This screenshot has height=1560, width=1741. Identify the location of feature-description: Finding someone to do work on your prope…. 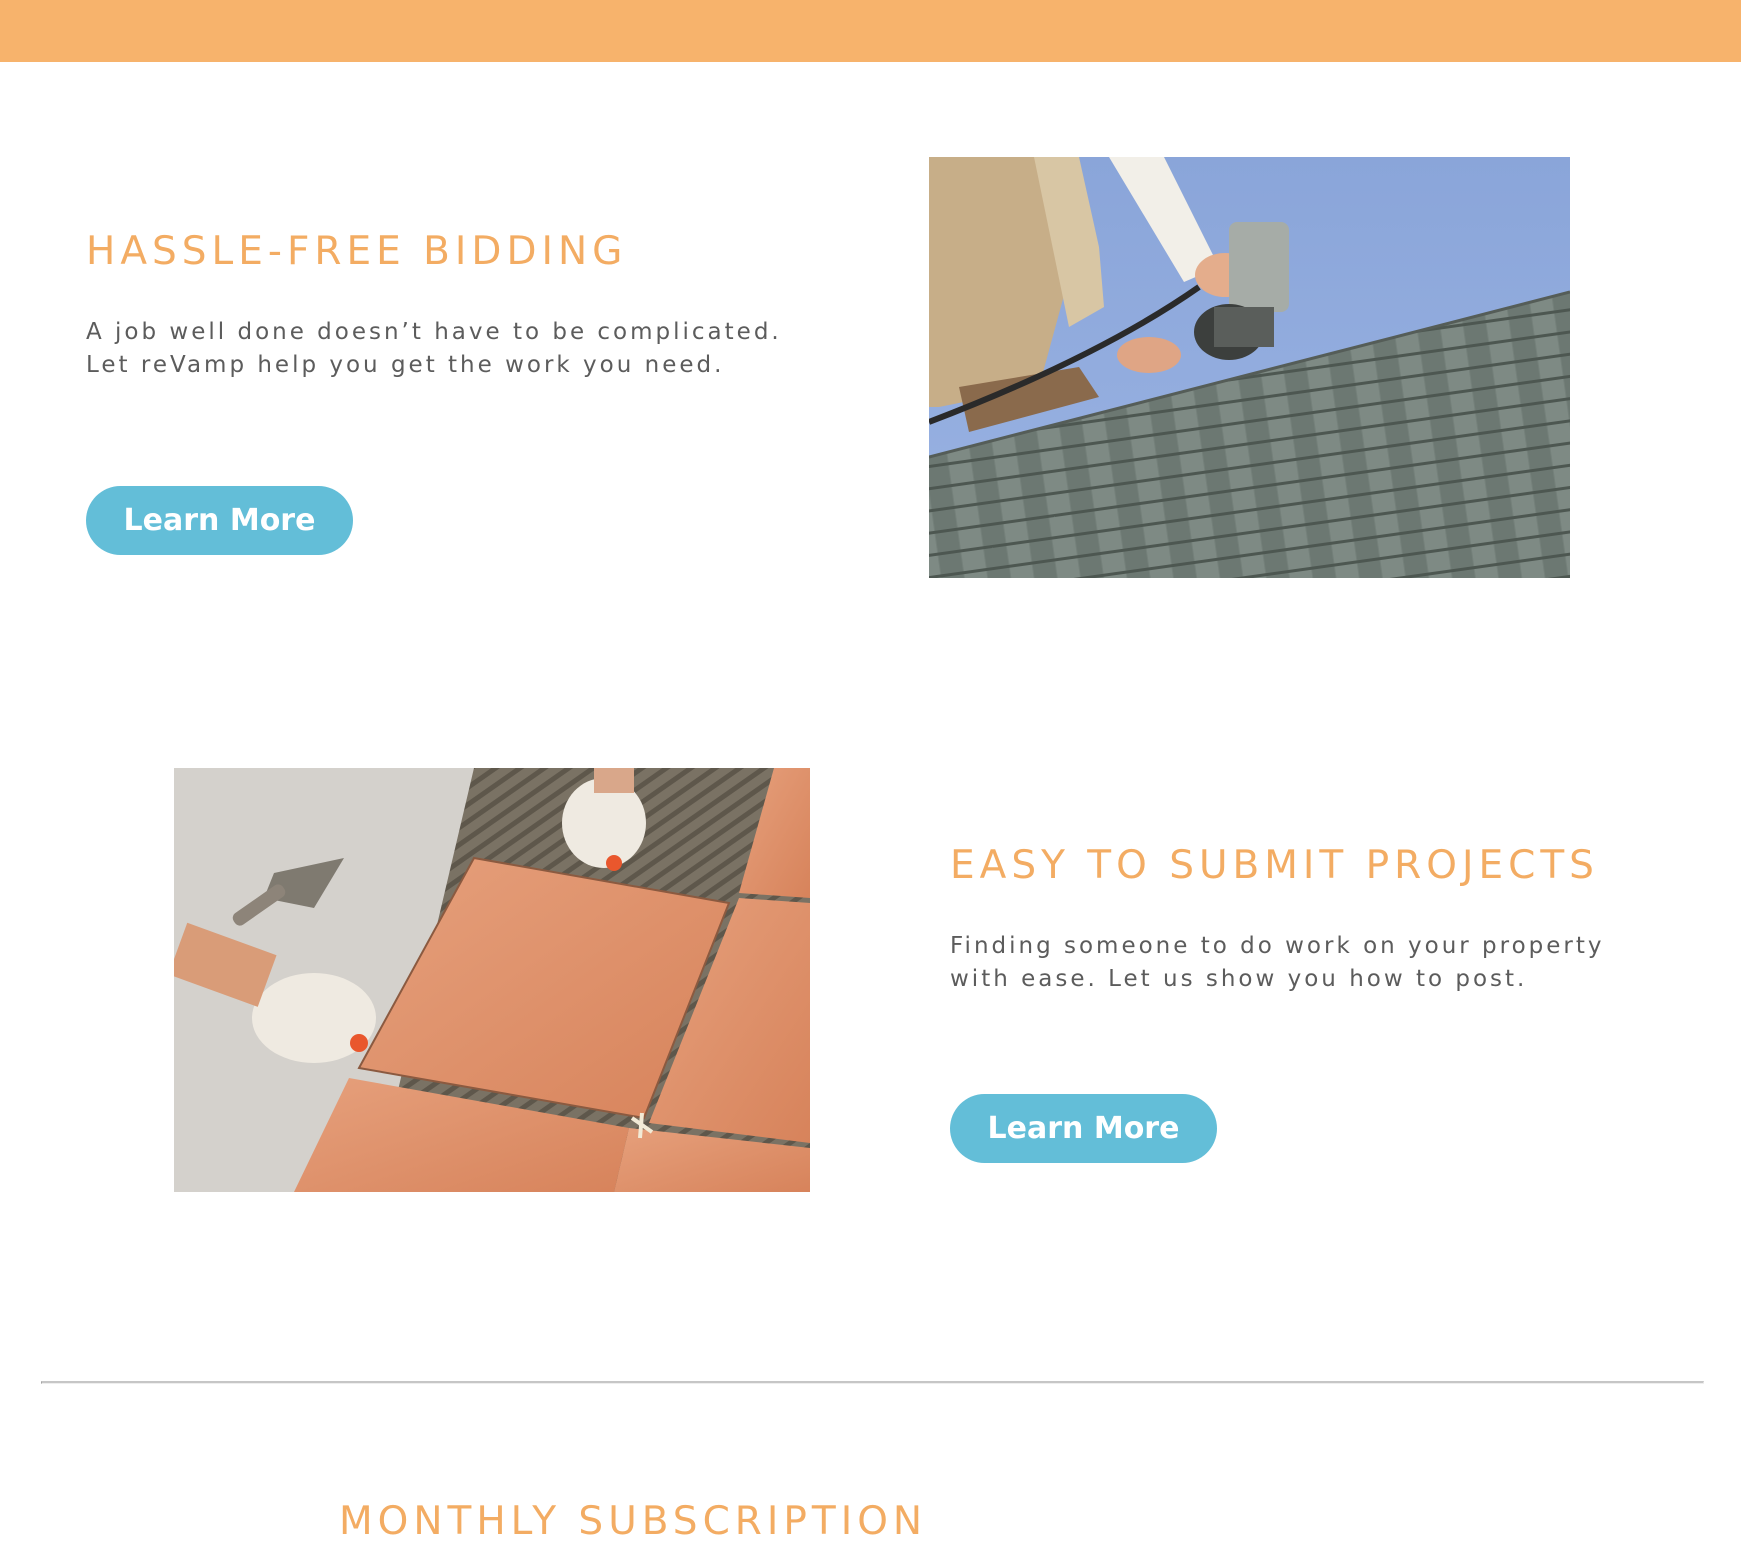
(1277, 962).